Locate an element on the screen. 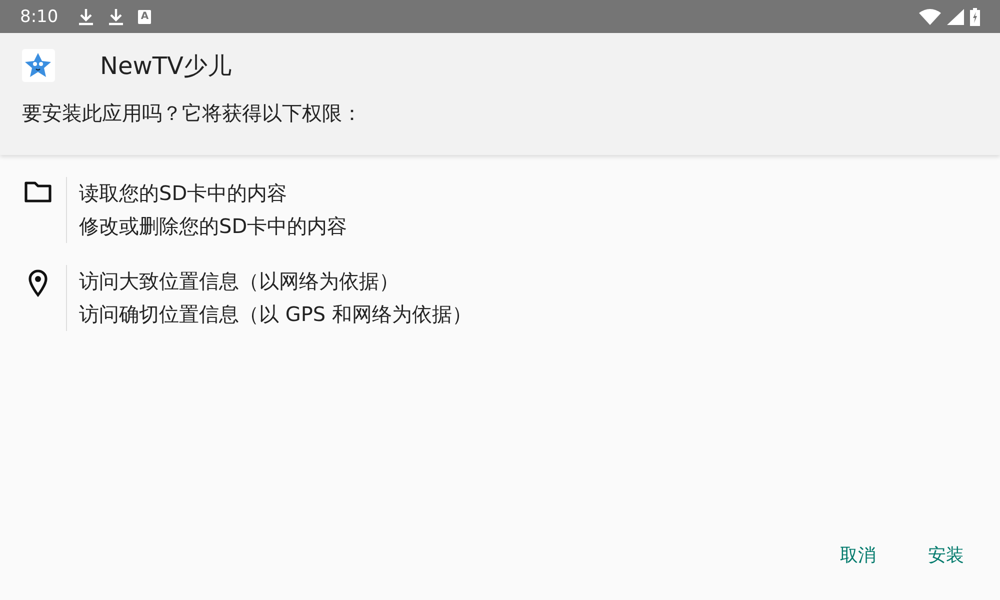  permission-text: 修改或删除您的SD卡中的内容 is located at coordinates (213, 226).